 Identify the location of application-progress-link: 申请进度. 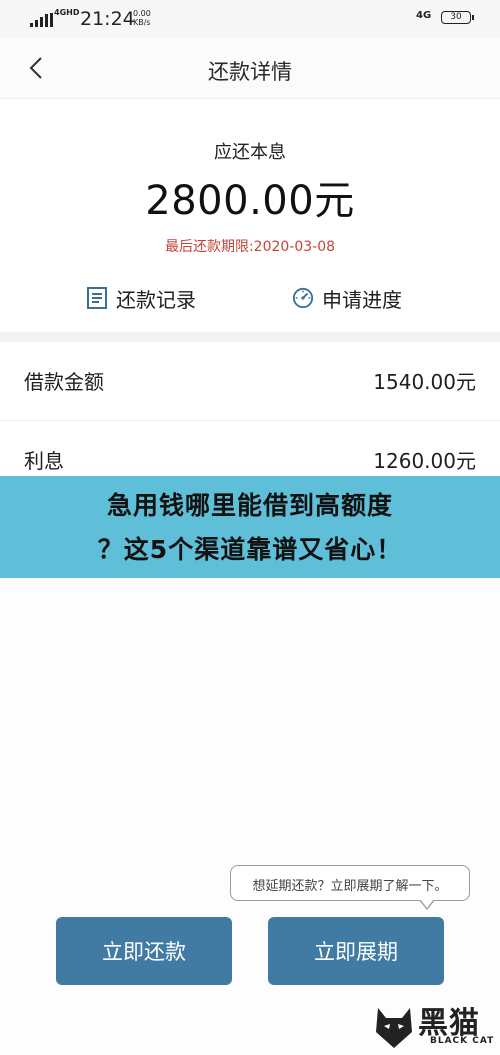
(347, 298).